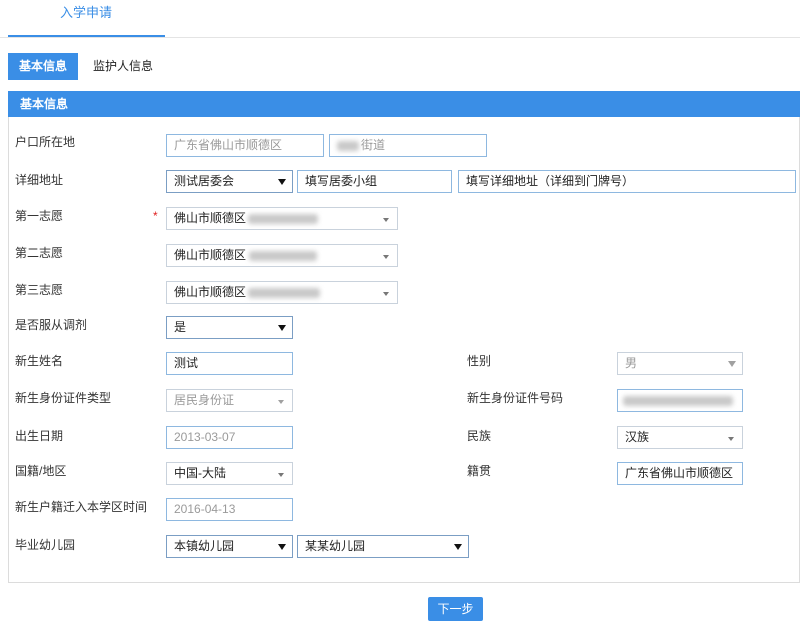 The image size is (800, 638). Describe the element at coordinates (404, 104) in the screenshot. I see `section-header: 基本信息` at that location.